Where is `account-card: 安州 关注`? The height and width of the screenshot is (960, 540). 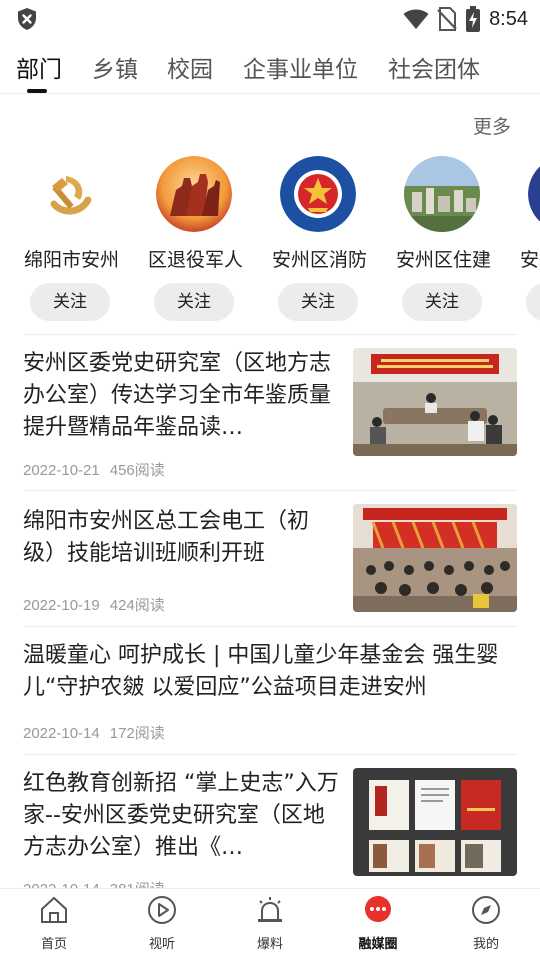 account-card: 安州 关注 is located at coordinates (530, 240).